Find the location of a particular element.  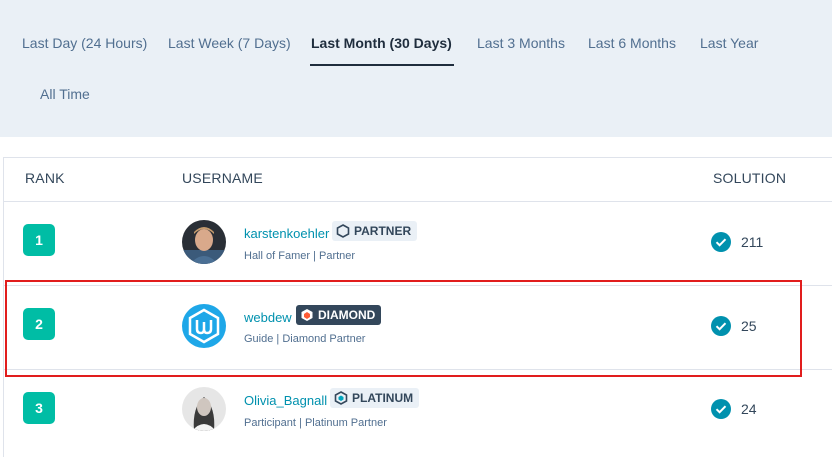

tier-label: PLATINUM is located at coordinates (383, 398).